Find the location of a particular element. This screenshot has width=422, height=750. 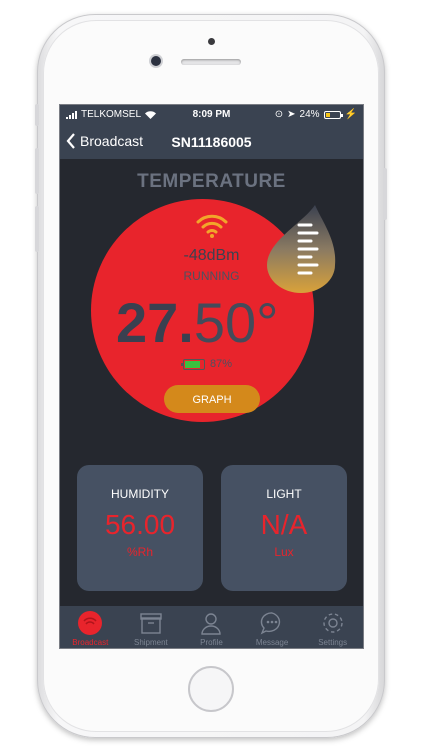

earpiece-speaker is located at coordinates (211, 62).